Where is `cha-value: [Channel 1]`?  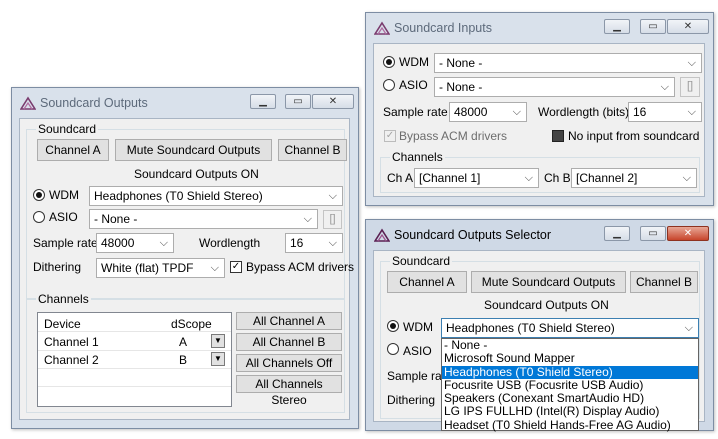 cha-value: [Channel 1] is located at coordinates (450, 178).